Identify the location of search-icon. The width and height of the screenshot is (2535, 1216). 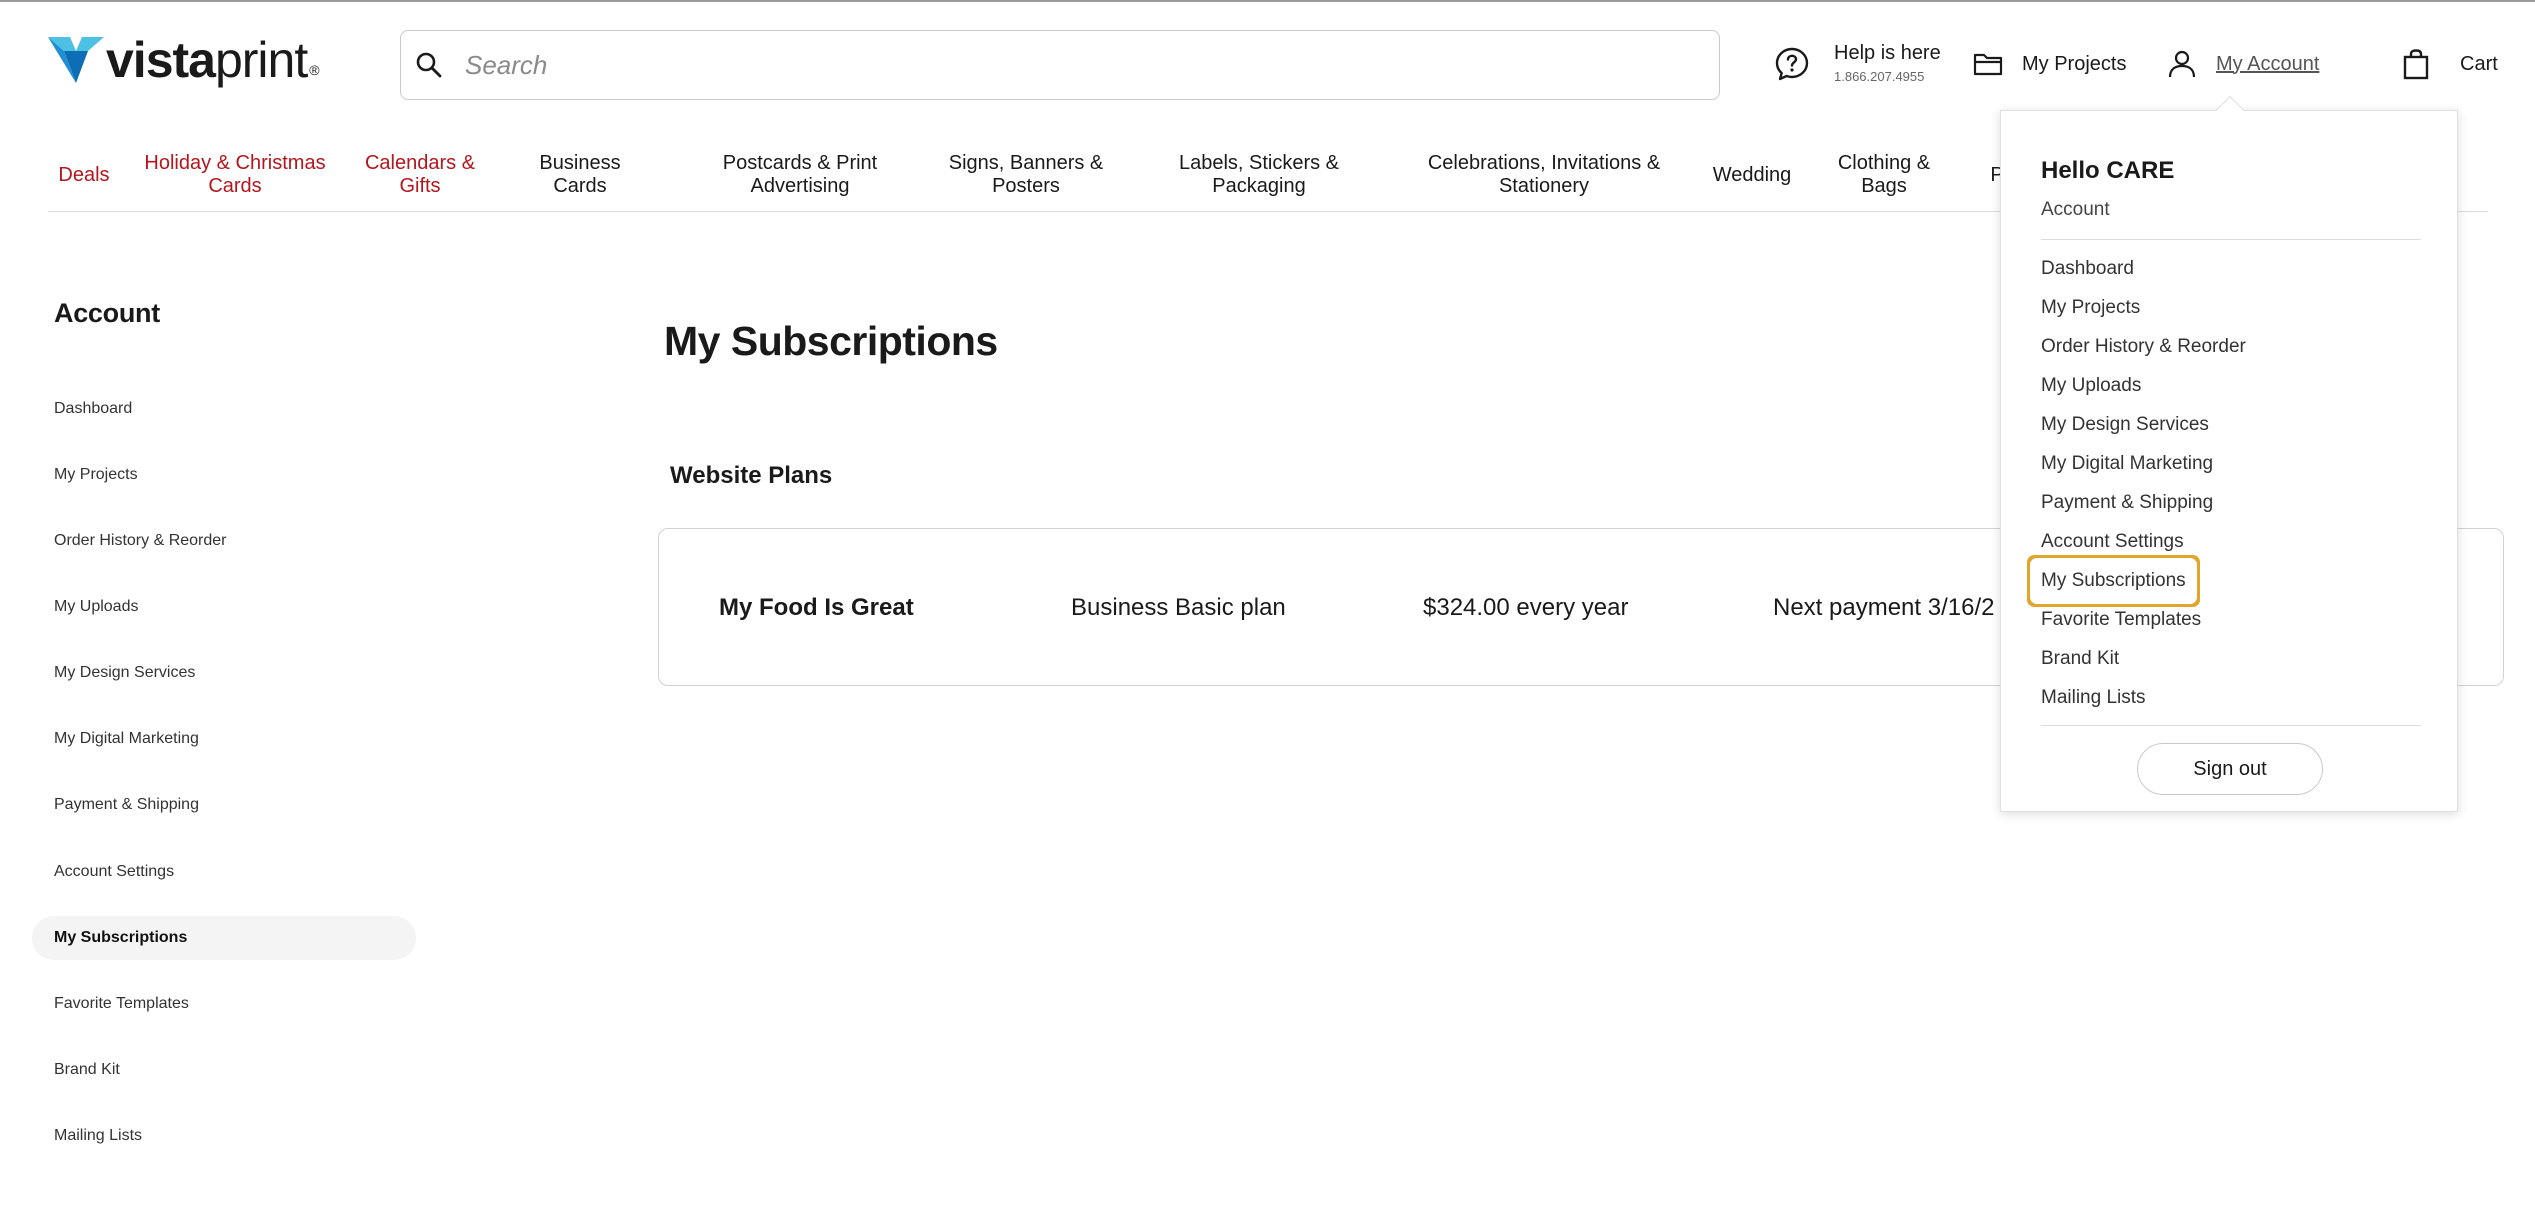
(429, 65).